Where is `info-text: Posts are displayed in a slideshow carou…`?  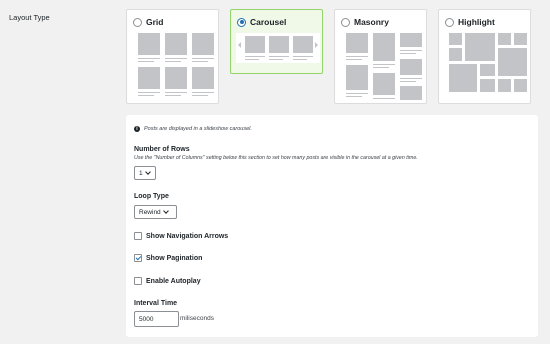 info-text: Posts are displayed in a slideshow carou… is located at coordinates (198, 129).